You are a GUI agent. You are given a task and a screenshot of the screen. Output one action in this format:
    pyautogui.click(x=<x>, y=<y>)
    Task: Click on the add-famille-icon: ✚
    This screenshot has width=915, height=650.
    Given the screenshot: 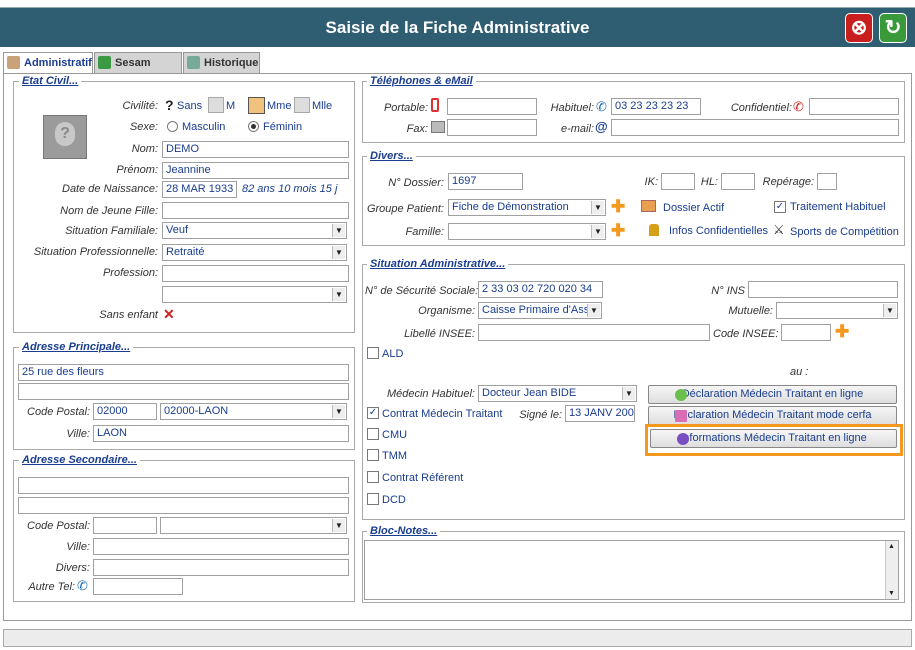 What is the action you would take?
    pyautogui.click(x=618, y=230)
    